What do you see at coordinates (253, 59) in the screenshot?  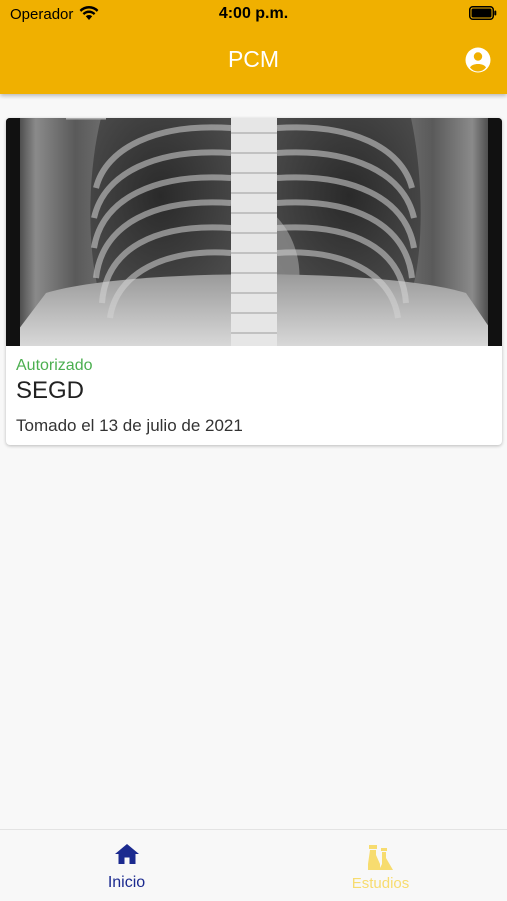 I see `app-title: PCM` at bounding box center [253, 59].